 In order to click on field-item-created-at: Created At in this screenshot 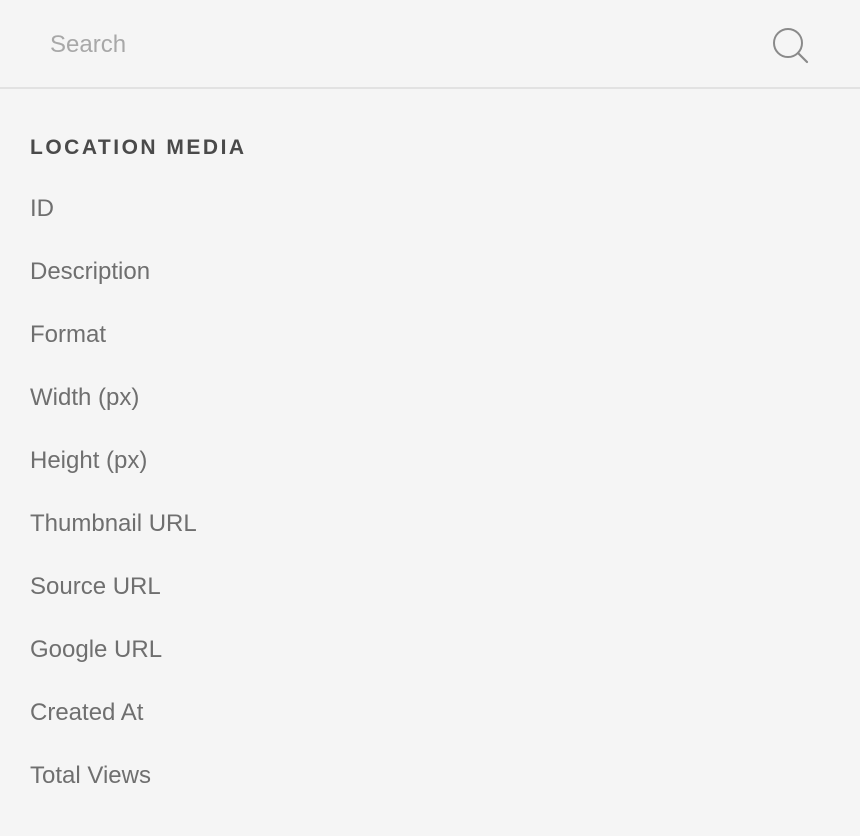, I will do `click(445, 714)`.